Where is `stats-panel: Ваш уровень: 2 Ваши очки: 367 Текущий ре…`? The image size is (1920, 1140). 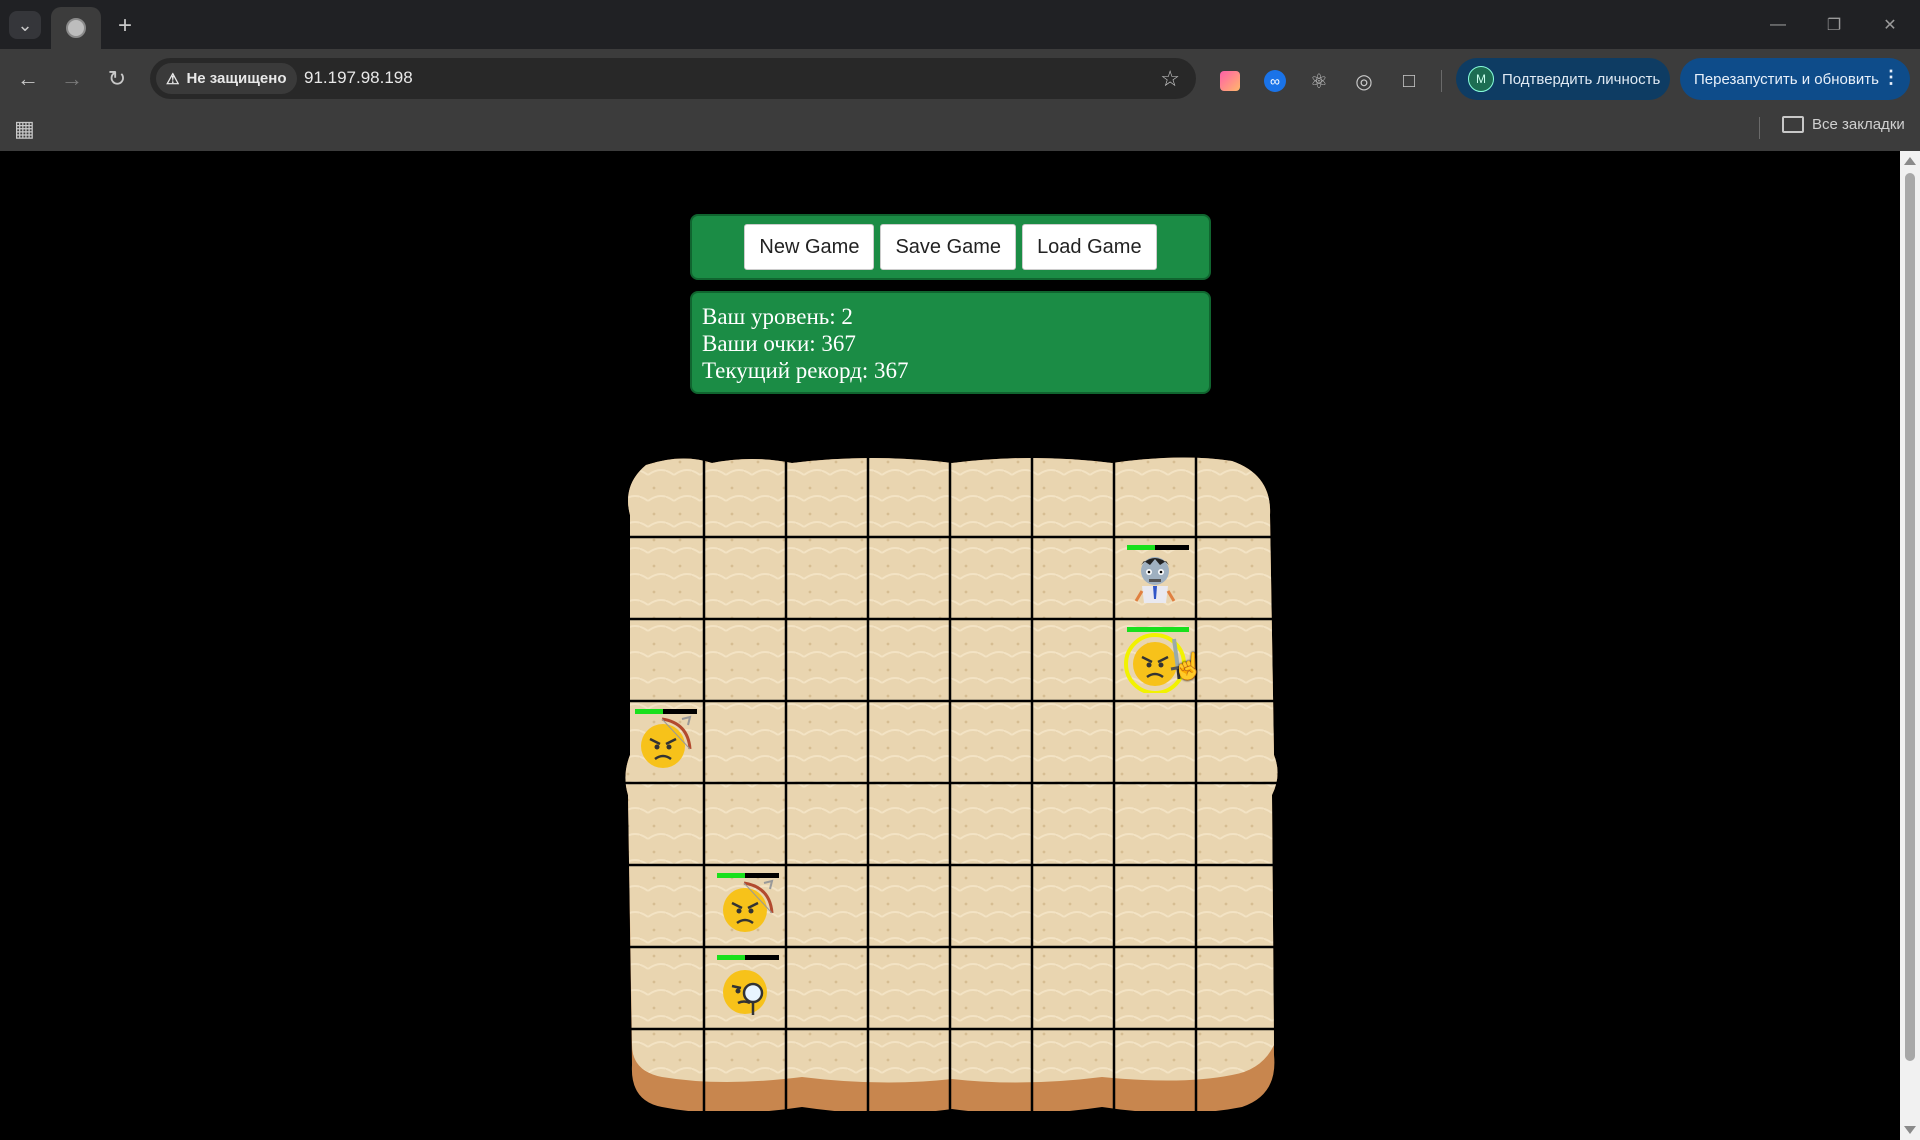 stats-panel: Ваш уровень: 2 Ваши очки: 367 Текущий ре… is located at coordinates (950, 342).